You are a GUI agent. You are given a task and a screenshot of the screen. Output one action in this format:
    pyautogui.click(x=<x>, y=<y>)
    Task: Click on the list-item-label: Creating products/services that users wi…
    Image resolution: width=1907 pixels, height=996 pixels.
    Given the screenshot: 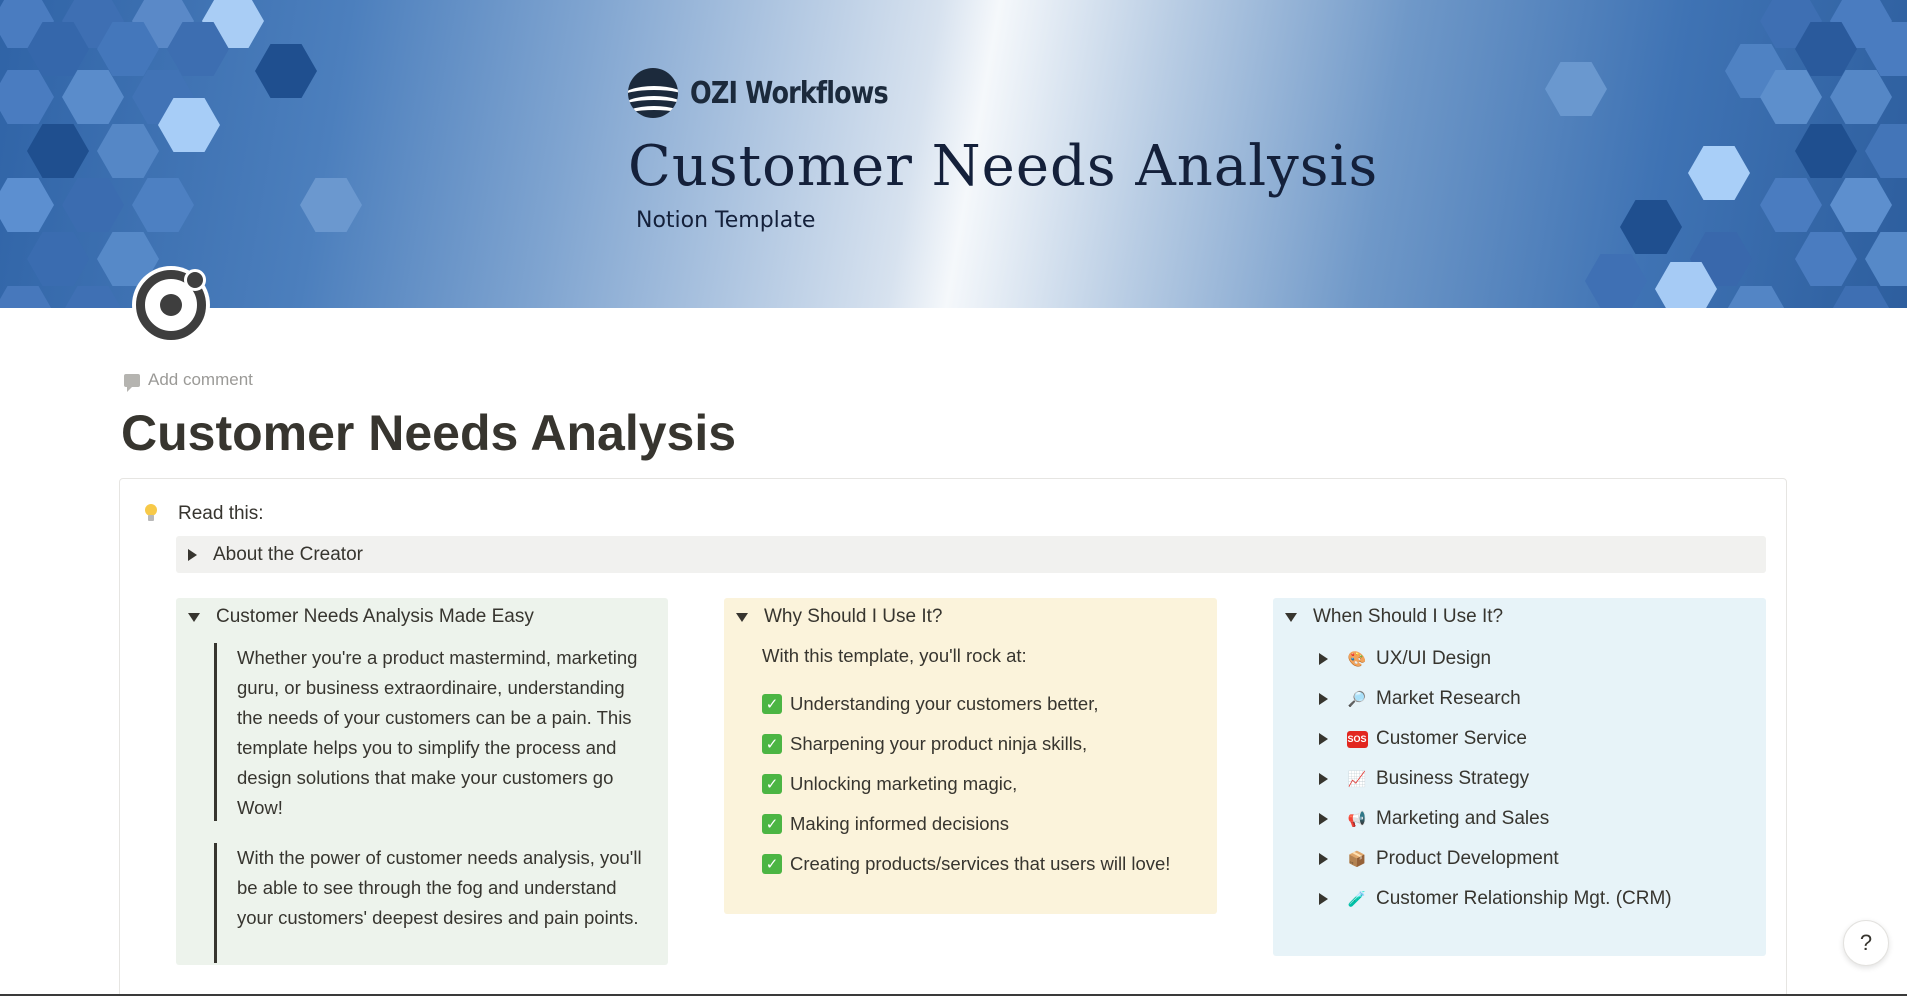 What is the action you would take?
    pyautogui.click(x=980, y=863)
    